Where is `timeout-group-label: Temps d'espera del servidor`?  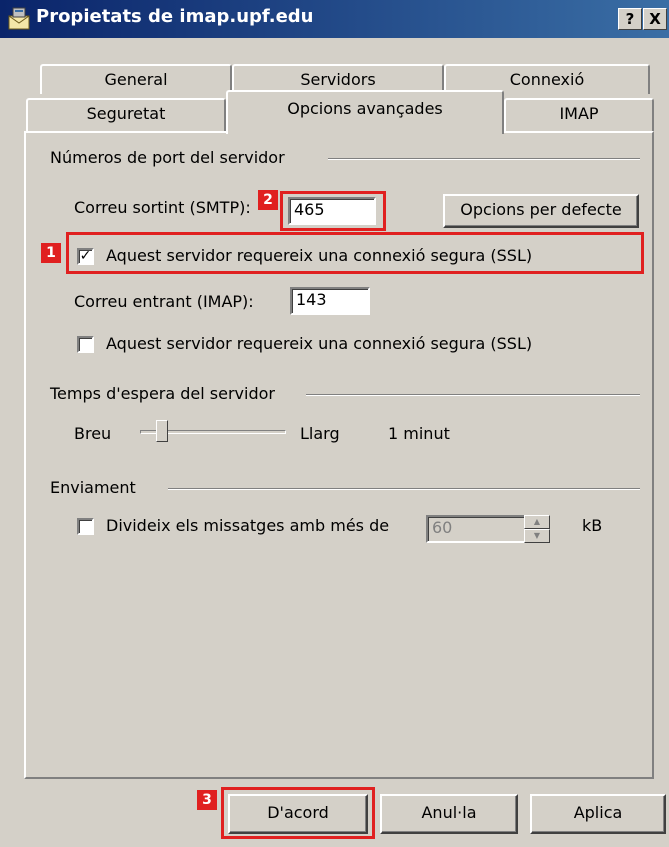
timeout-group-label: Temps d'espera del servidor is located at coordinates (162, 393).